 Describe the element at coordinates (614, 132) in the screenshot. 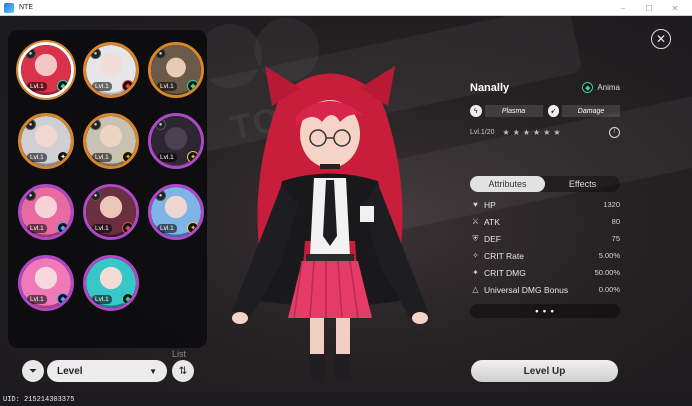

I see `info-icon: !` at that location.